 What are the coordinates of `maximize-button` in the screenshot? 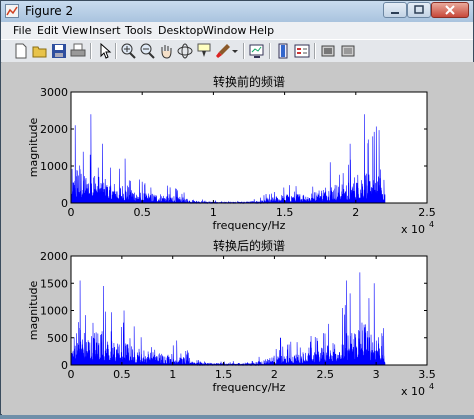 It's located at (419, 10).